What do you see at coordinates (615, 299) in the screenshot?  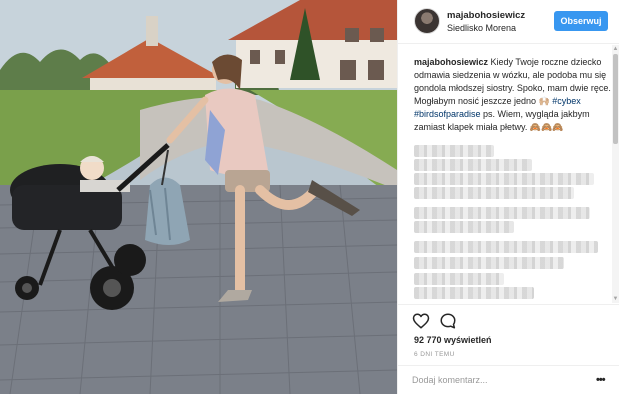 I see `scroll-down-arrow-icon: ▼` at bounding box center [615, 299].